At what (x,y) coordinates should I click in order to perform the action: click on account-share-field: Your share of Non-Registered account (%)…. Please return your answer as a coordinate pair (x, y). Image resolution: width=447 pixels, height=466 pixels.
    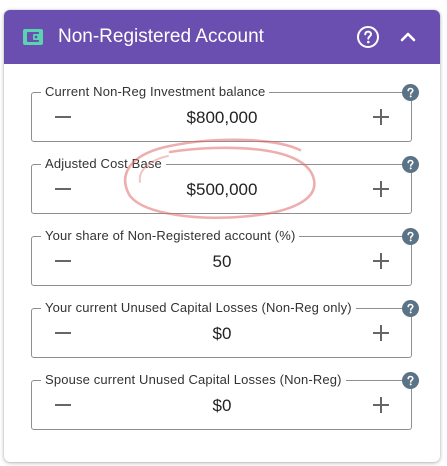
    Looking at the image, I should click on (221, 257).